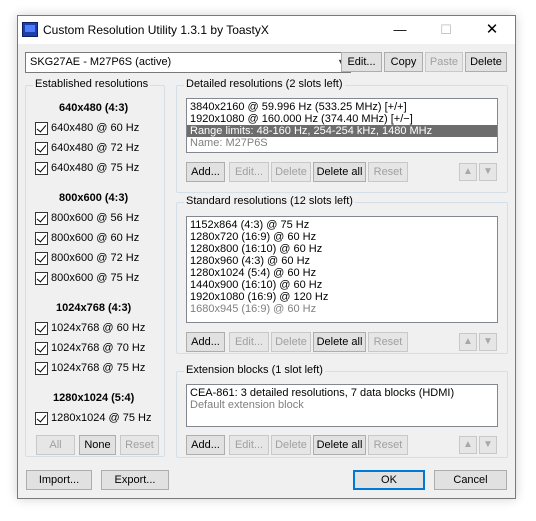  Describe the element at coordinates (342, 237) in the screenshot. I see `list-item: 1280x720 (16:9) @ 60 Hz` at that location.